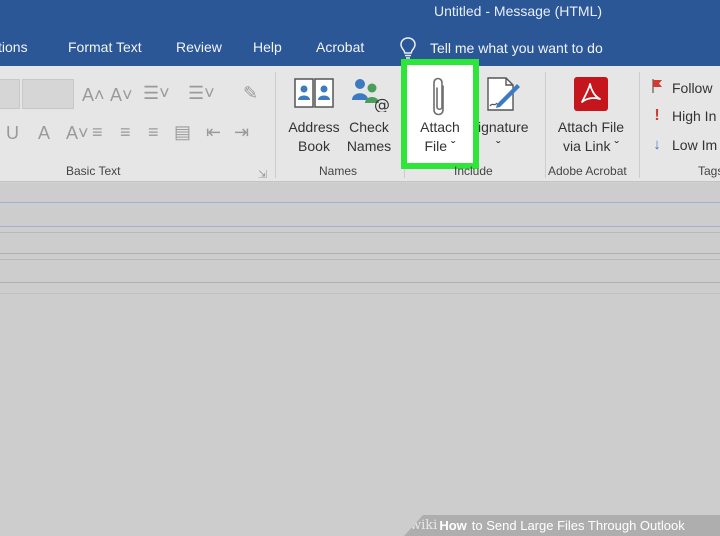 The height and width of the screenshot is (536, 720). What do you see at coordinates (591, 94) in the screenshot?
I see `acrobat-icon` at bounding box center [591, 94].